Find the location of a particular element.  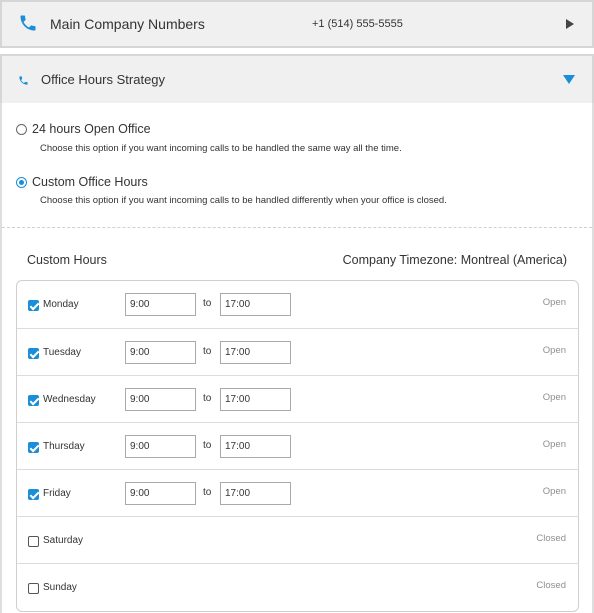

radio-24-hours is located at coordinates (21, 129).